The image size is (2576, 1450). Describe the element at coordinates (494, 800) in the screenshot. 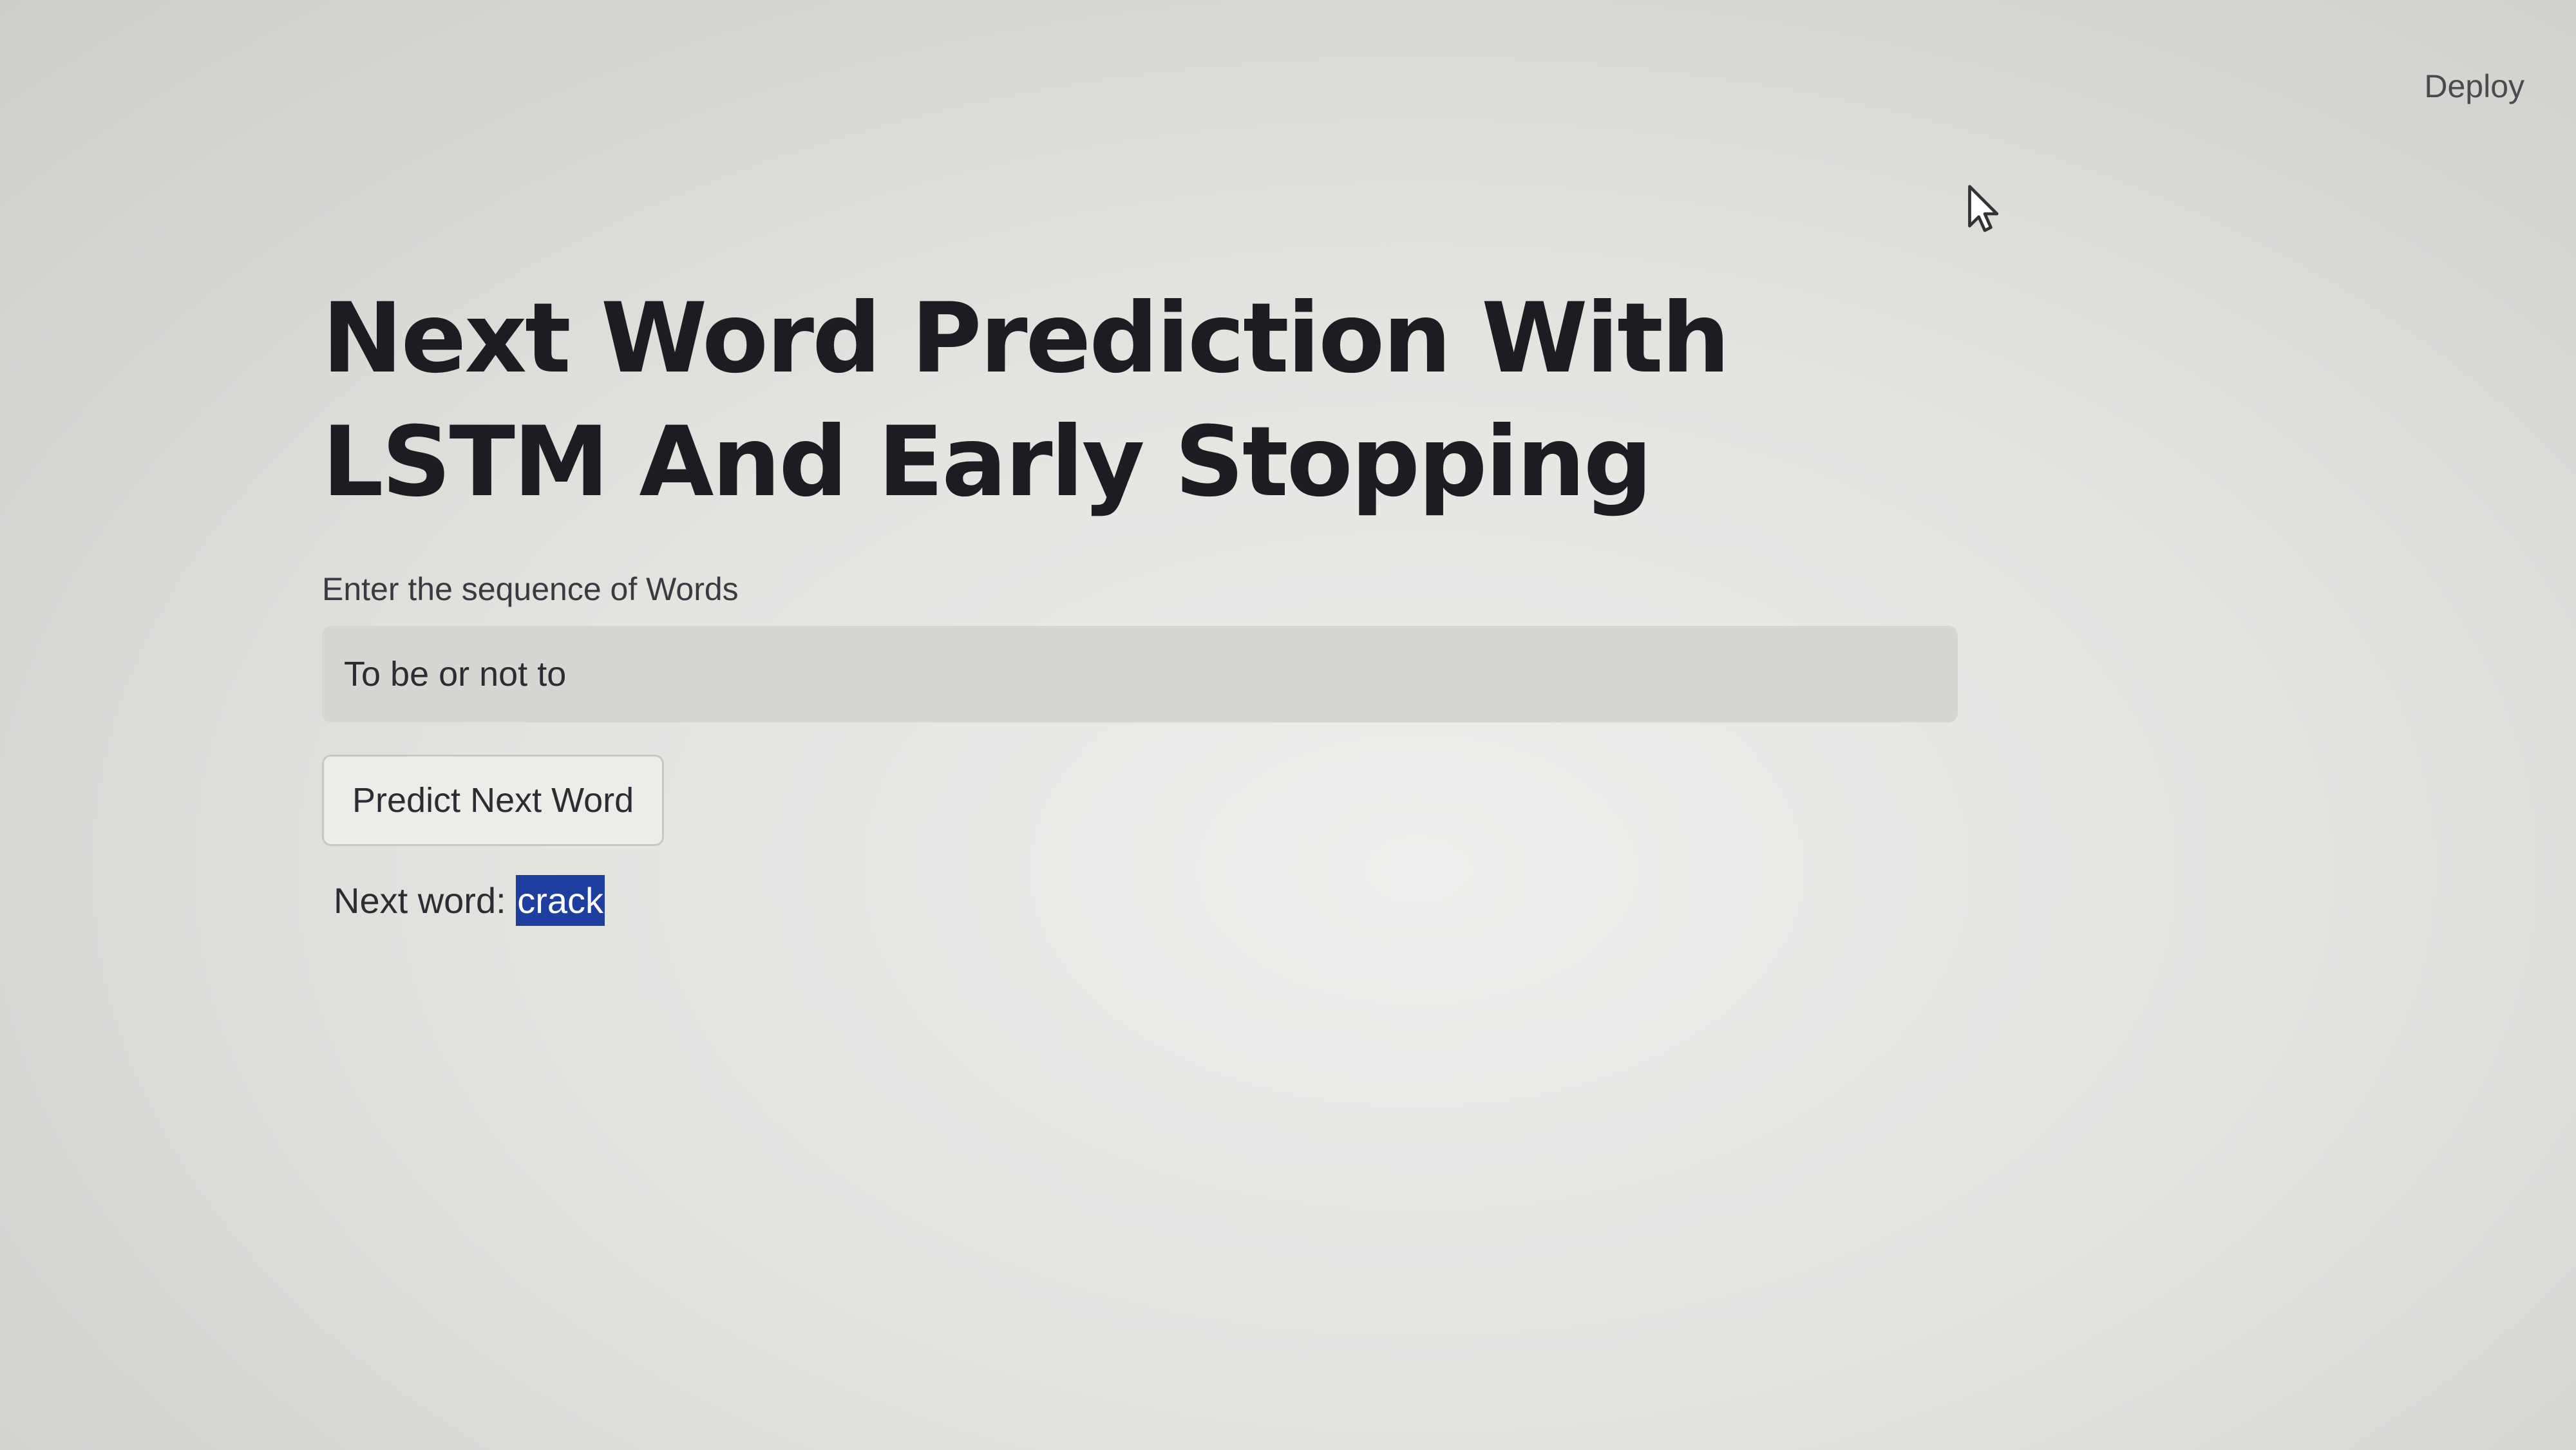

I see `predict-next-word-button: Predict Next Word` at that location.